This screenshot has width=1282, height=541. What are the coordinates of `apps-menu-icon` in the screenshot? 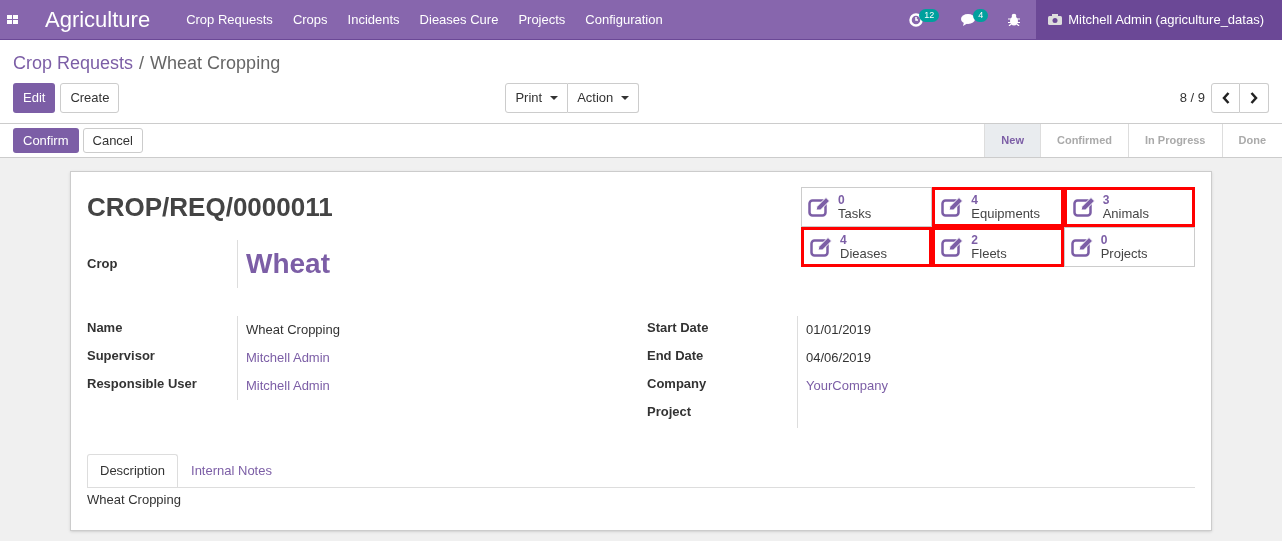 It's located at (13, 19).